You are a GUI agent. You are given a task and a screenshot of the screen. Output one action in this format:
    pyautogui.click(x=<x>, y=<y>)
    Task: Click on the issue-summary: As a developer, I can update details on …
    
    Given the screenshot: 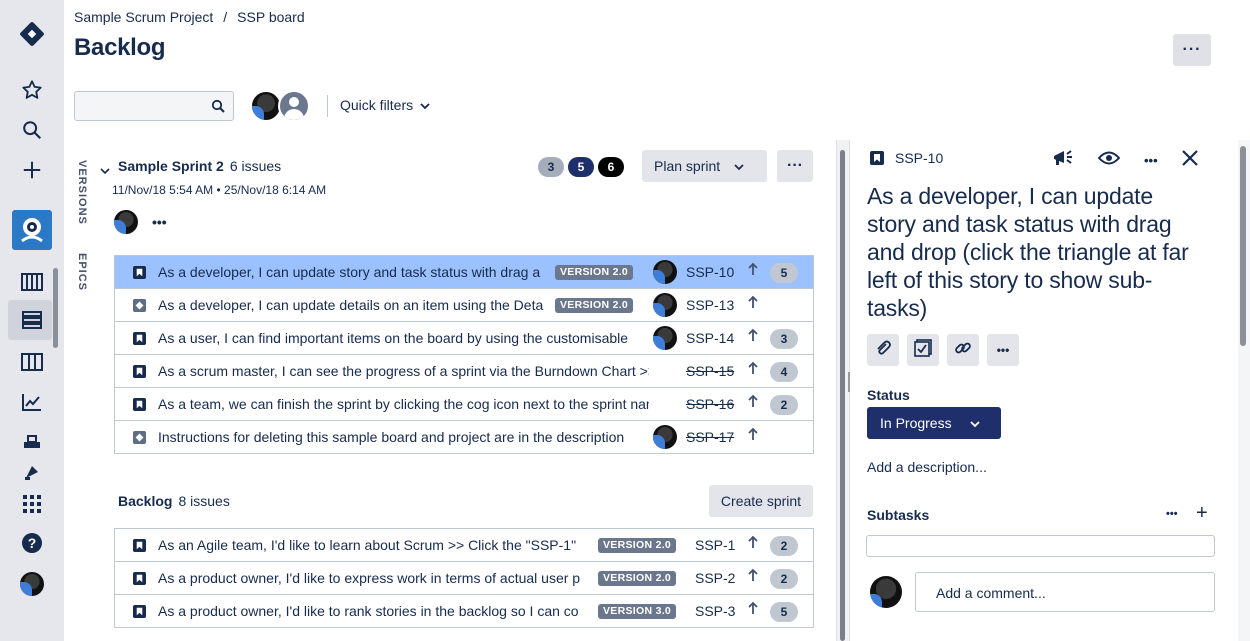 What is the action you would take?
    pyautogui.click(x=354, y=305)
    